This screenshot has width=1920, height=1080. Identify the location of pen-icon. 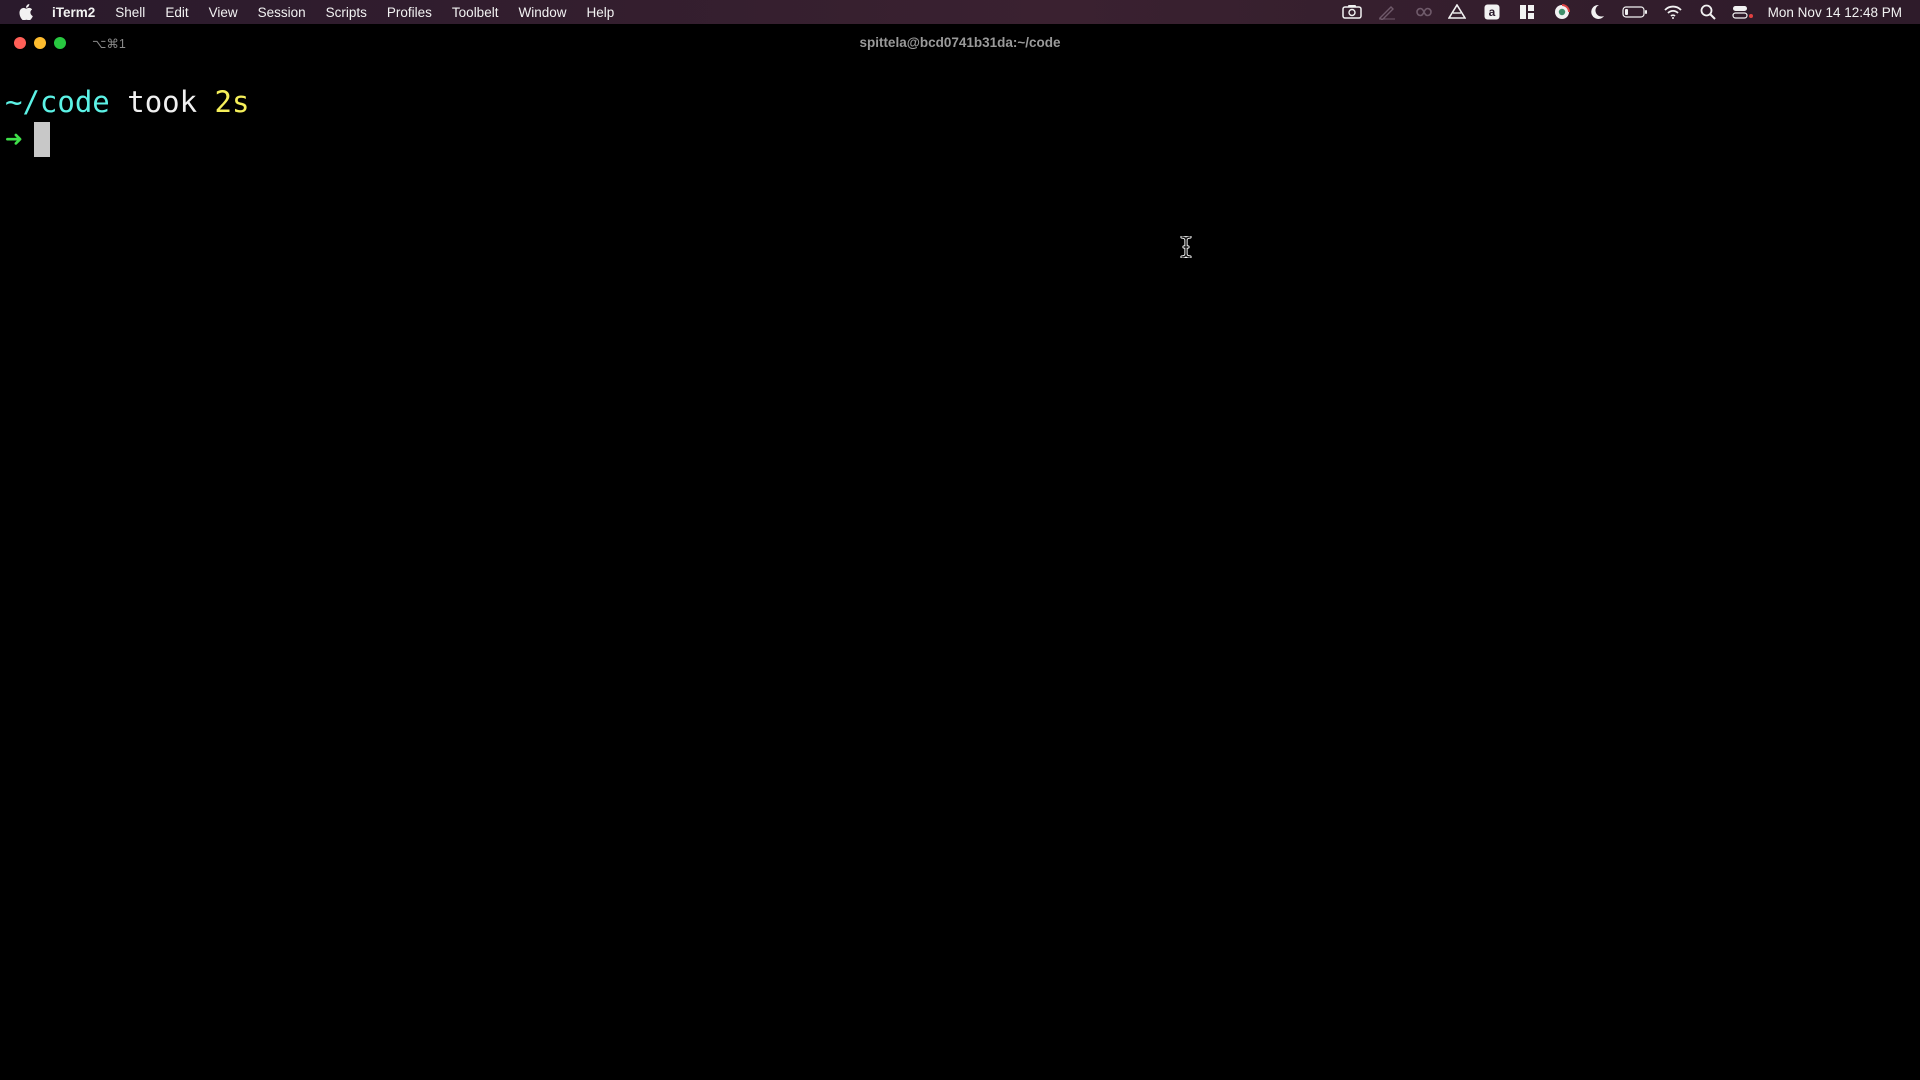
(1387, 12).